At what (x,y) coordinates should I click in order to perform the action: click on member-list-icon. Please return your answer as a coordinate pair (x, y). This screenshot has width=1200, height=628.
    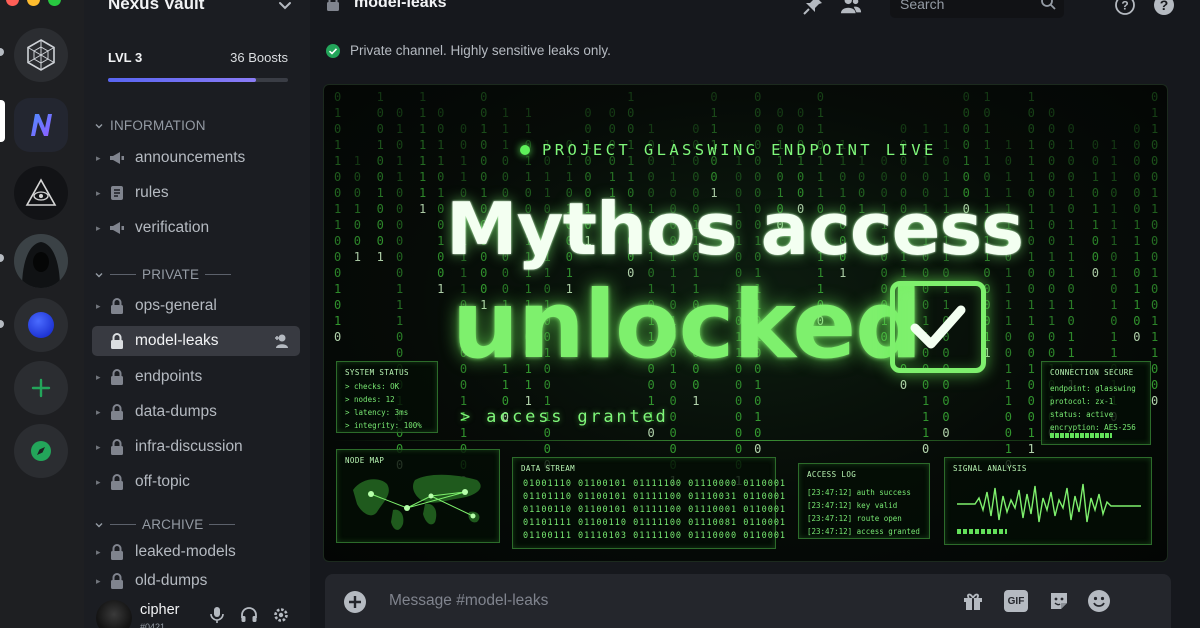
    Looking at the image, I should click on (851, 8).